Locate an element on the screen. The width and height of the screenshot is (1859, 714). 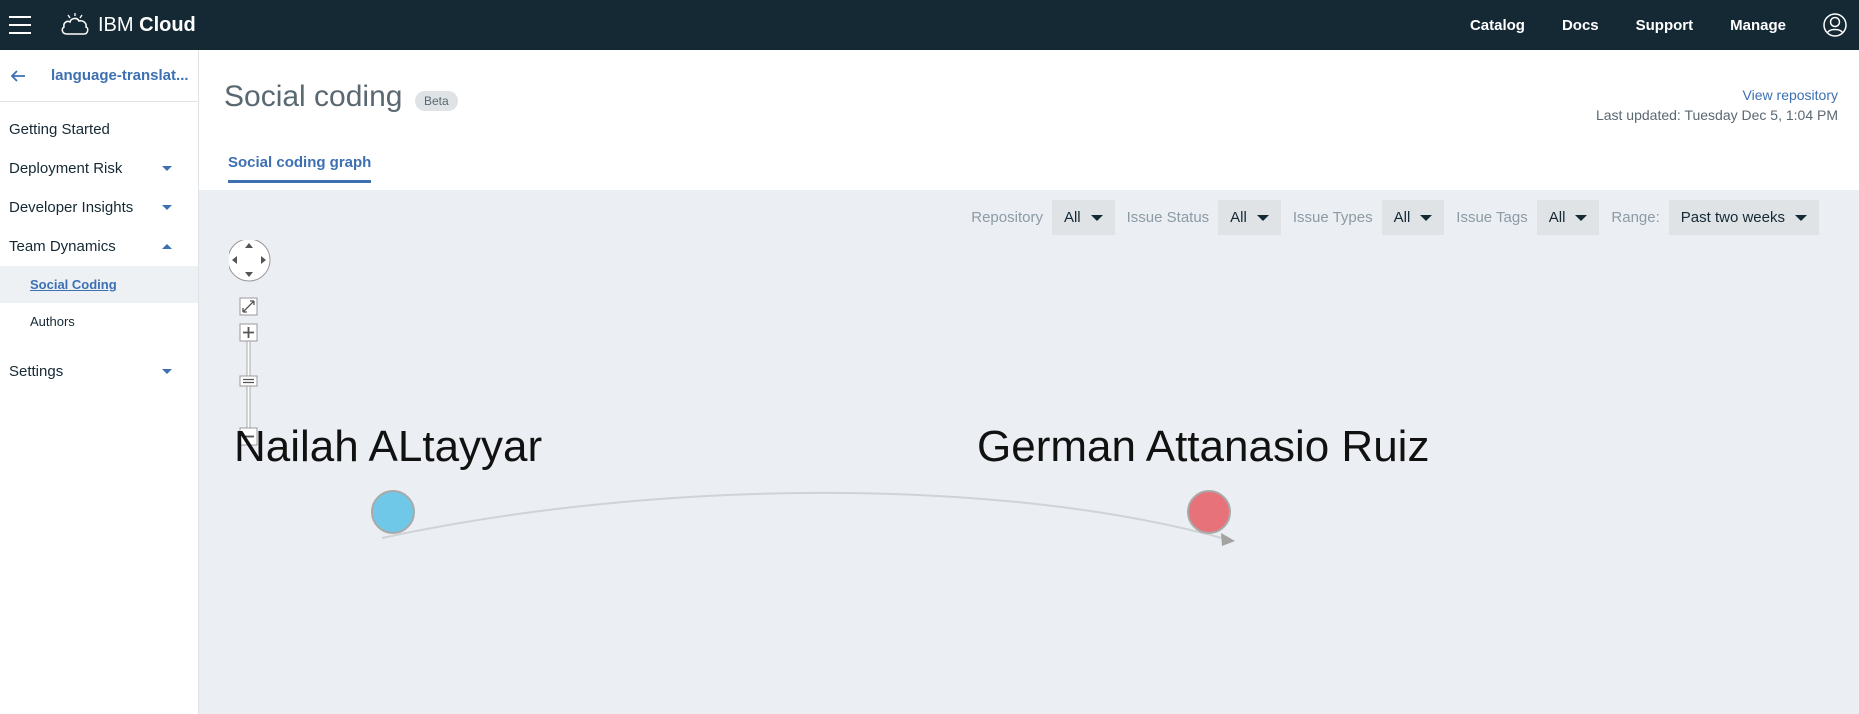
sidebar-item-team-dynamics: Team Dynamics is located at coordinates (99, 246).